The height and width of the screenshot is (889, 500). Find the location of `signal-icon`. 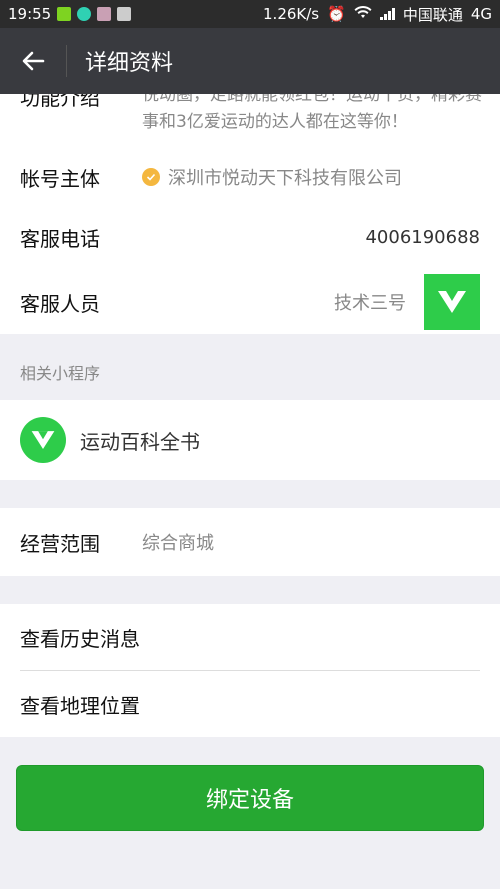

signal-icon is located at coordinates (387, 14).